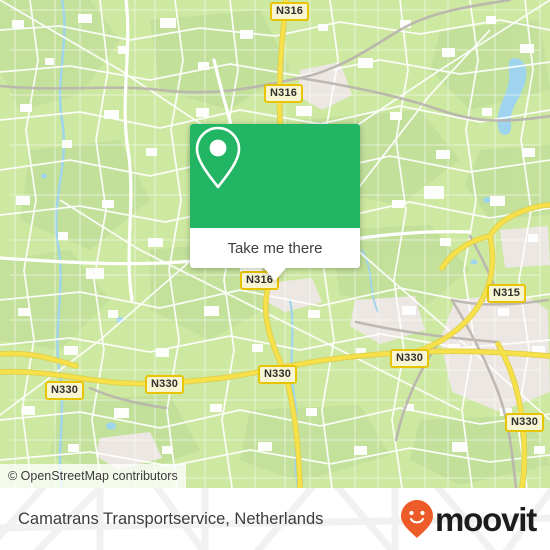  Describe the element at coordinates (507, 293) in the screenshot. I see `road-shield: N315` at that location.